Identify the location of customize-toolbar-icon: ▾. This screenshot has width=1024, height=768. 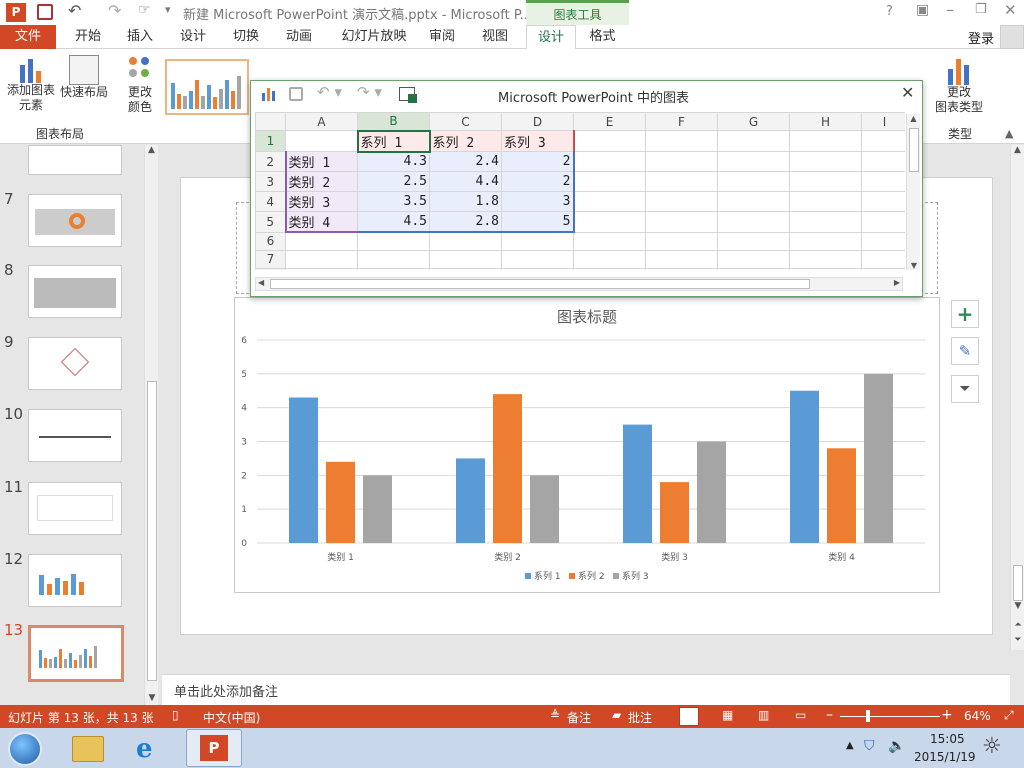
(168, 9).